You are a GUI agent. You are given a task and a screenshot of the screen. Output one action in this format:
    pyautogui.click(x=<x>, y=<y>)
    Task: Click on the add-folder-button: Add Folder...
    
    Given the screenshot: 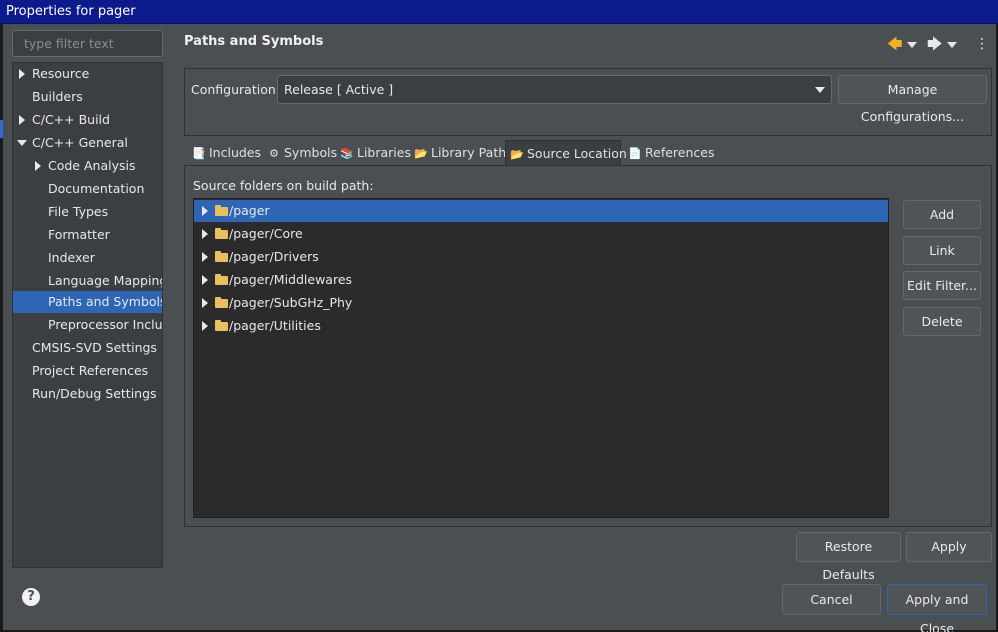 What is the action you would take?
    pyautogui.click(x=942, y=224)
    